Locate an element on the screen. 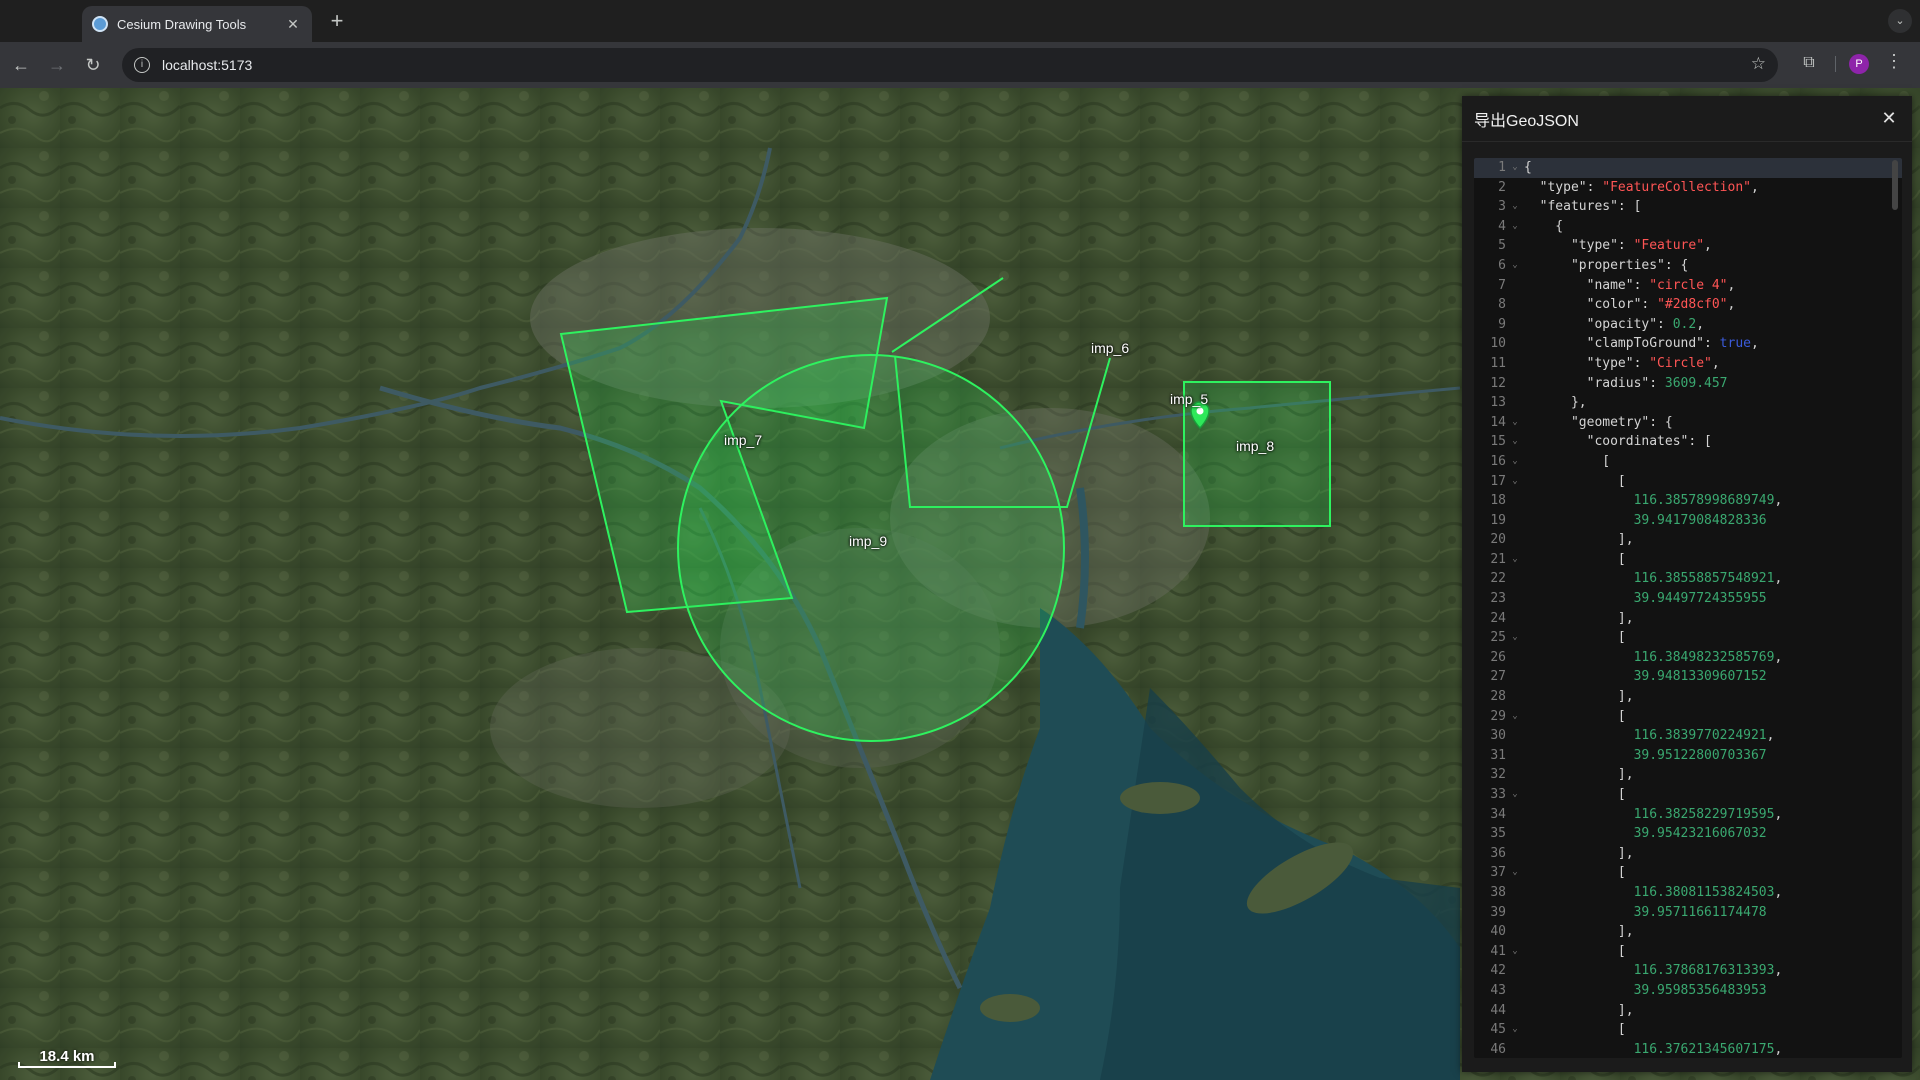  code-line: 17 ⌄ [ is located at coordinates (1688, 482).